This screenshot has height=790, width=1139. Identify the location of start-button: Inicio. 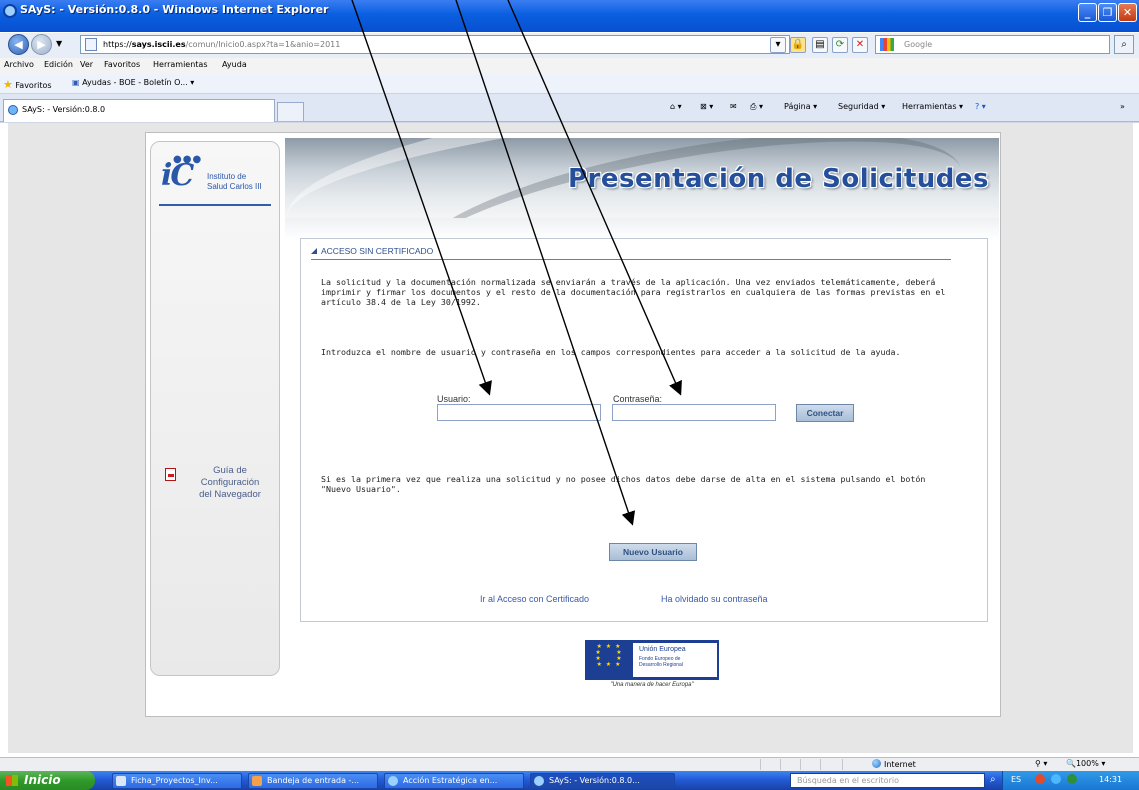
(47, 780).